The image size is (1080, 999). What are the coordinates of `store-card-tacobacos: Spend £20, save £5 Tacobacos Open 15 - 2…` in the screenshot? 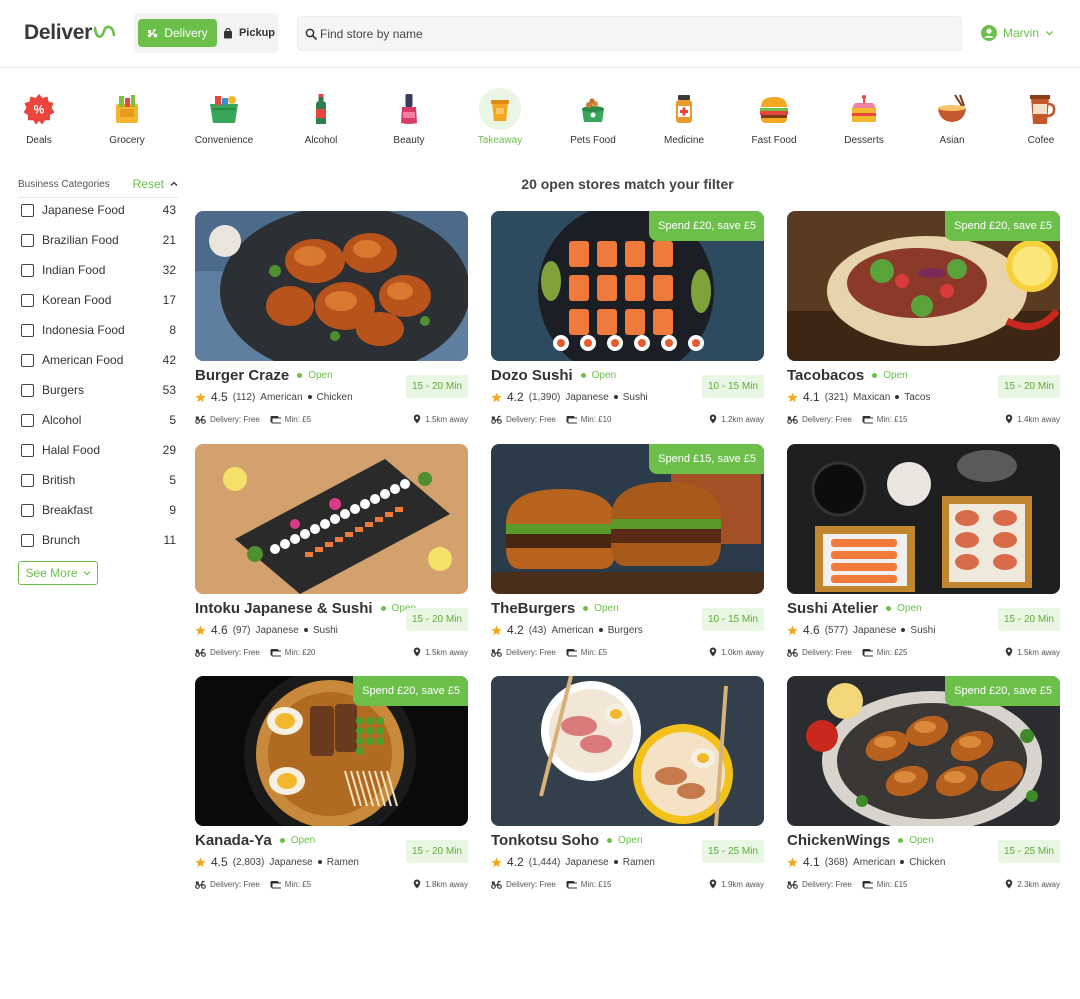 It's located at (923, 317).